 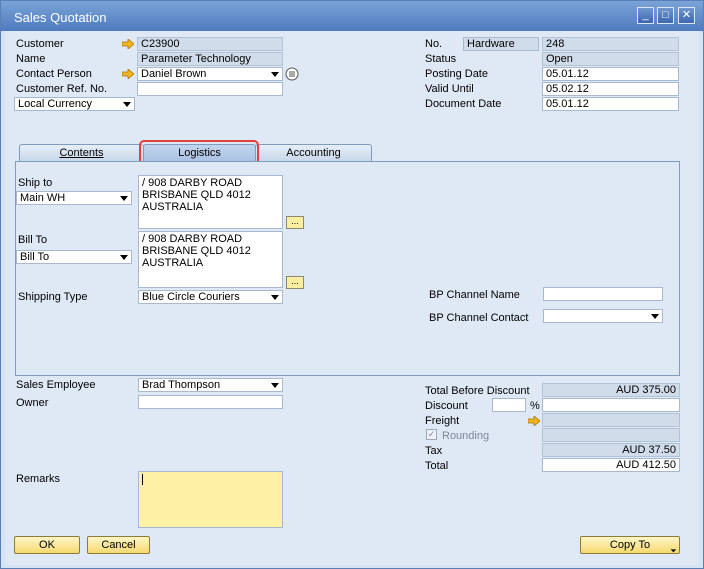 I want to click on bill-to-select-value: Bill To, so click(x=35, y=257).